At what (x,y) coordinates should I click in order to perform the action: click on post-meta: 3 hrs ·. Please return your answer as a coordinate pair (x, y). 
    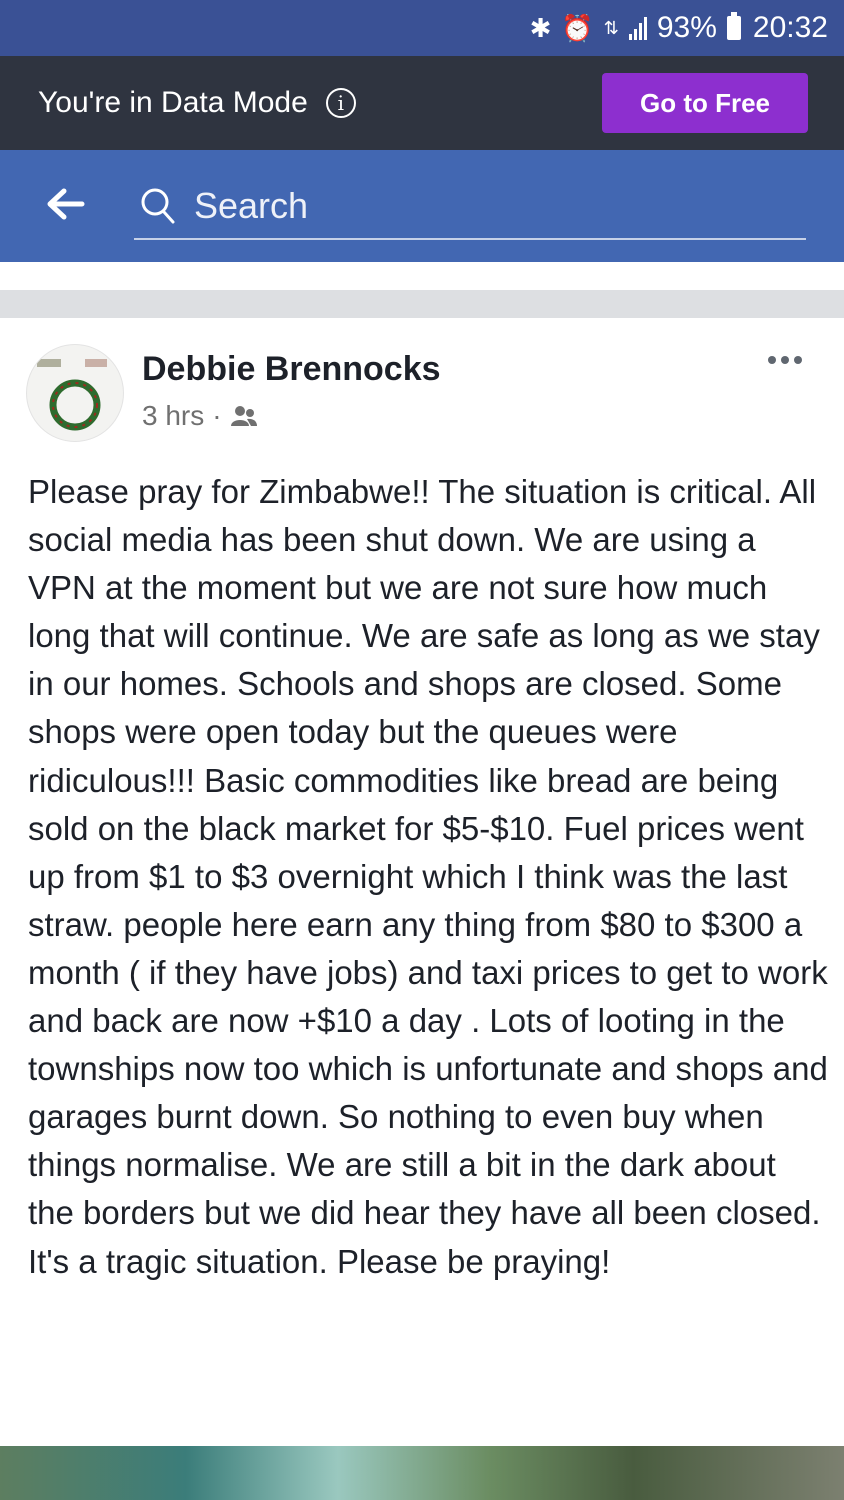
    Looking at the image, I should click on (200, 416).